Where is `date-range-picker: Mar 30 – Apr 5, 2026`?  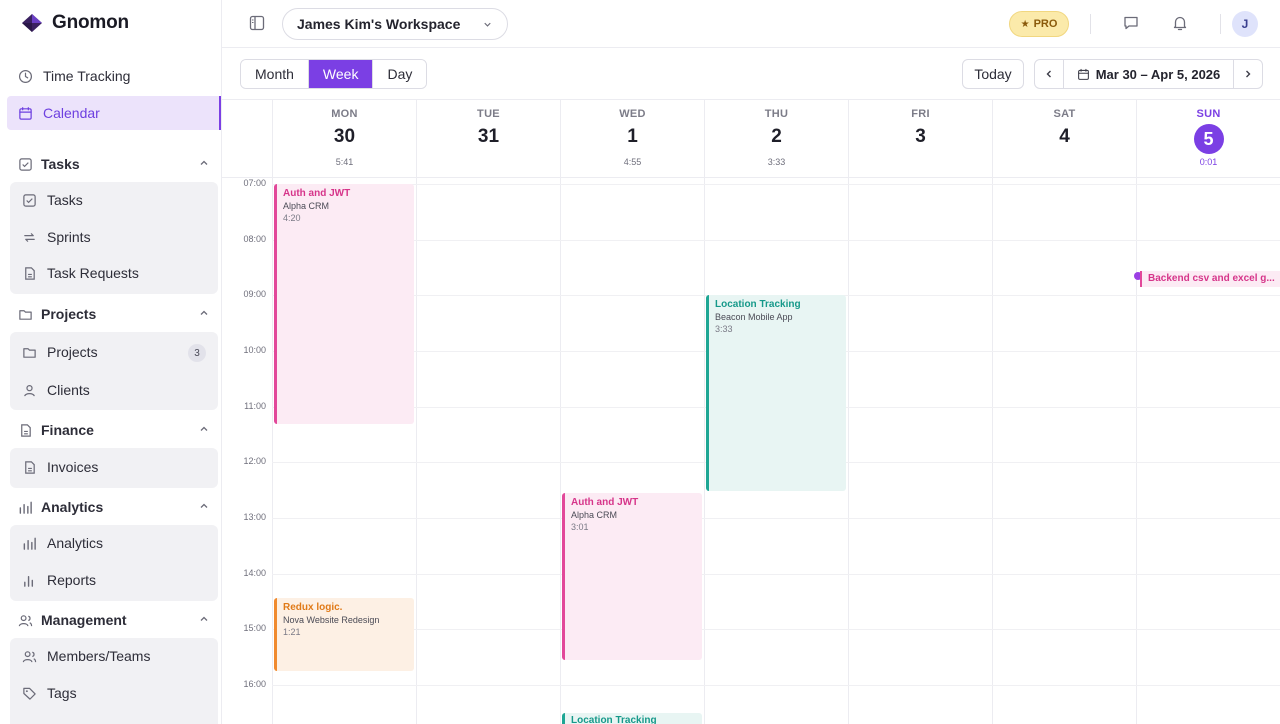
date-range-picker: Mar 30 – Apr 5, 2026 is located at coordinates (1148, 74).